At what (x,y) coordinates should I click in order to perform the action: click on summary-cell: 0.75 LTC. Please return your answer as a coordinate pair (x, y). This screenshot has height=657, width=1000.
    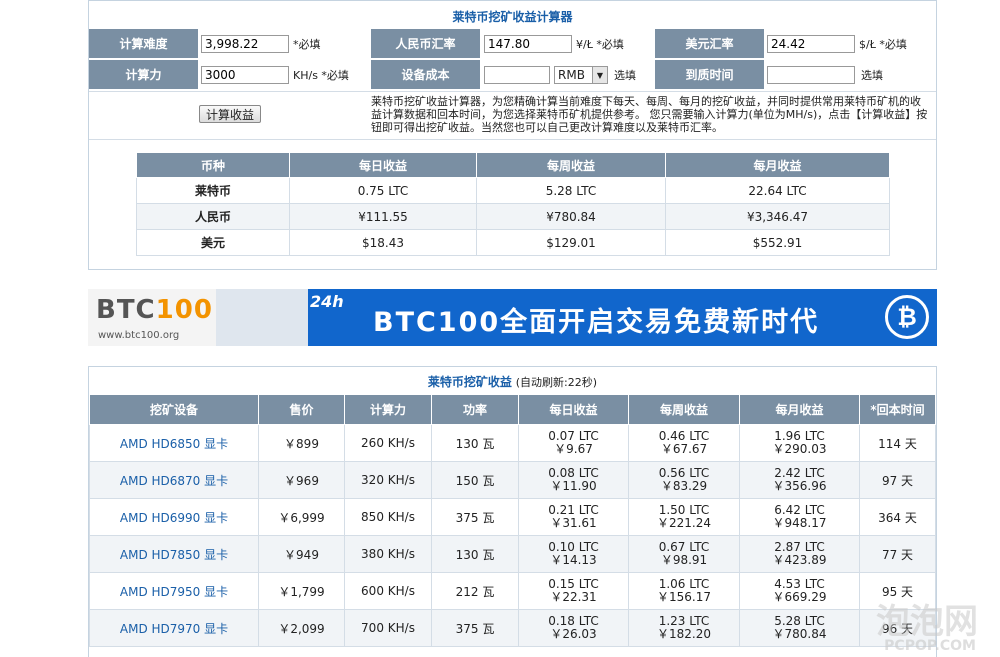
    Looking at the image, I should click on (383, 190).